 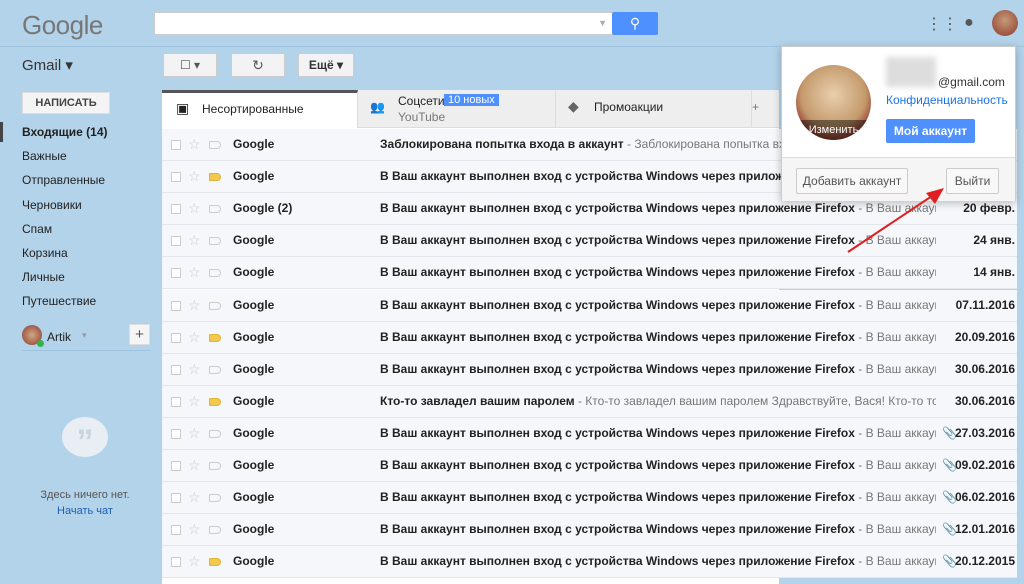 I want to click on privacy-link: Конфиденциальность, so click(x=947, y=100).